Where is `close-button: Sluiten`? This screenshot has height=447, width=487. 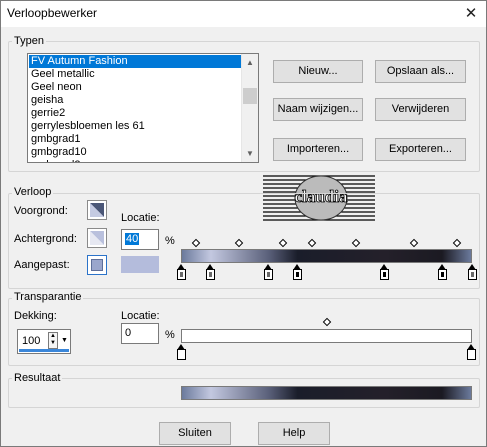 close-button: Sluiten is located at coordinates (195, 433).